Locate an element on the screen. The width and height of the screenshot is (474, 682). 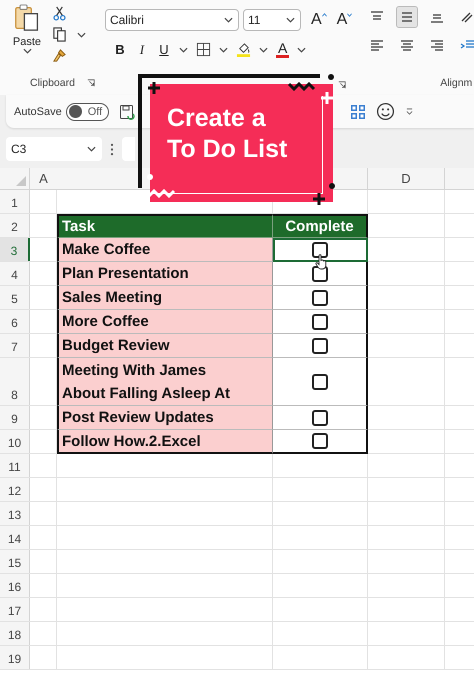
more-options-icon is located at coordinates (112, 149).